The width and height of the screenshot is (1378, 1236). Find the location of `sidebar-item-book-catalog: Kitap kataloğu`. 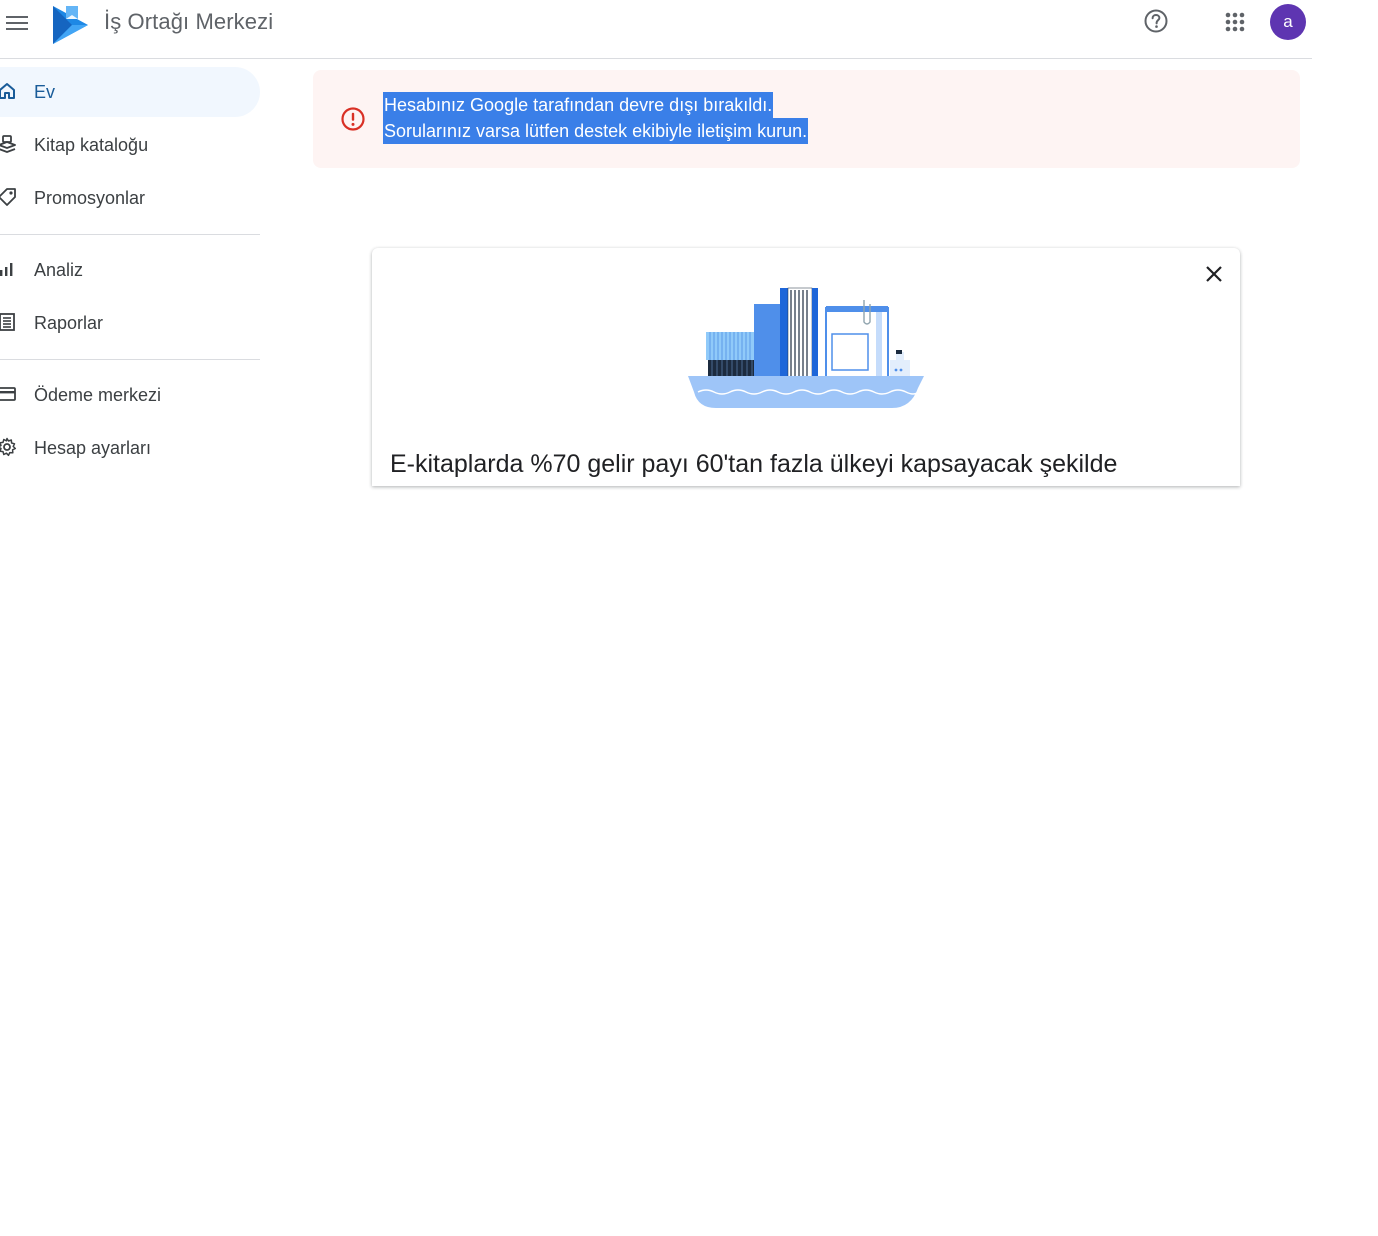

sidebar-item-book-catalog: Kitap kataloğu is located at coordinates (130, 145).